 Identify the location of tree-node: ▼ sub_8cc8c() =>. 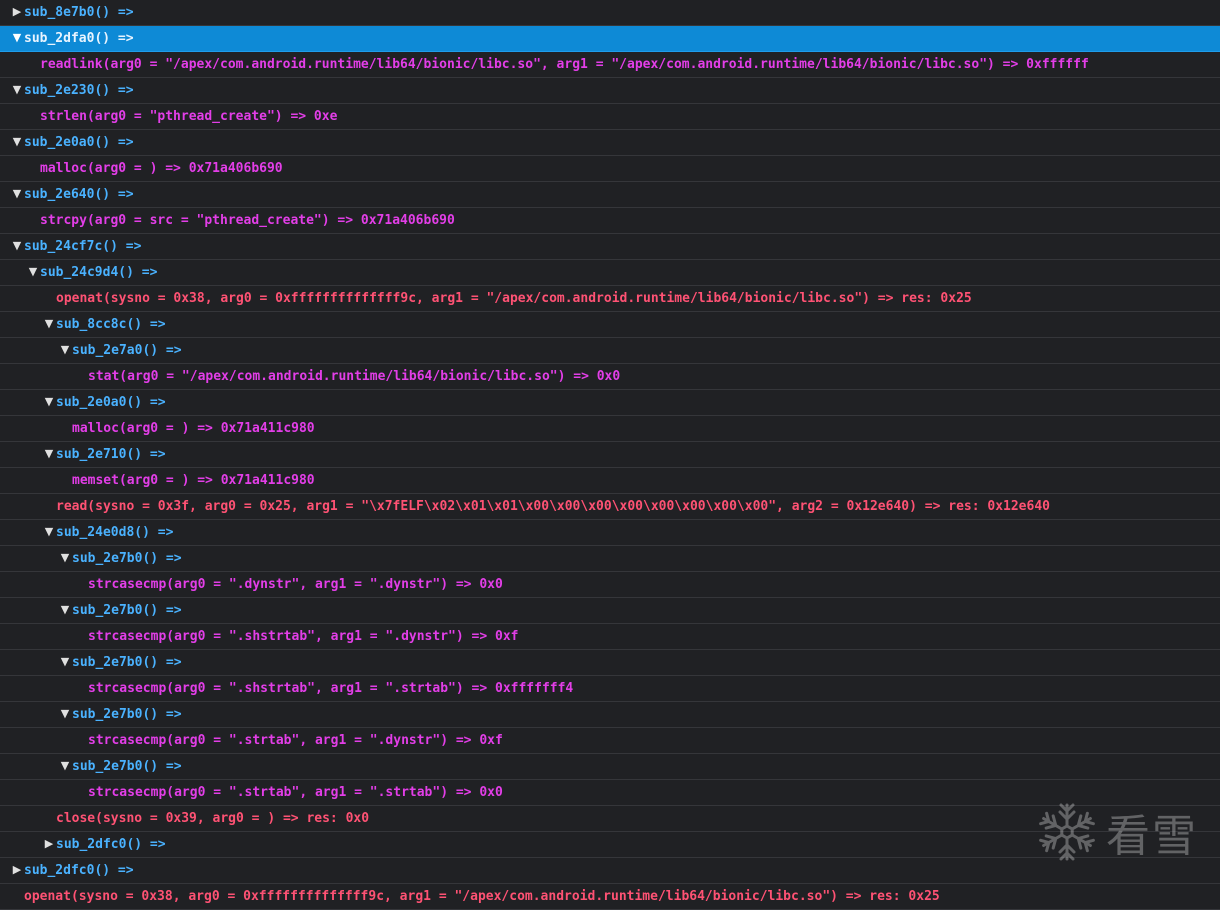
(610, 325).